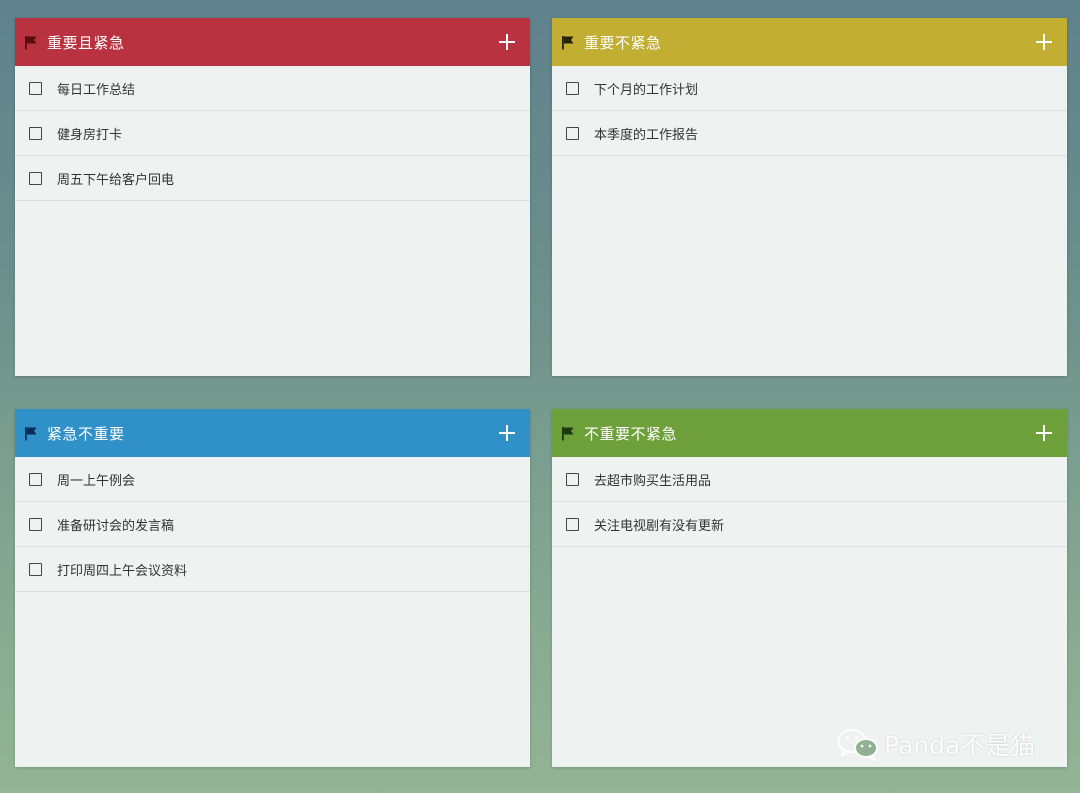  I want to click on task-item: 准备研讨会的发言稿, so click(272, 524).